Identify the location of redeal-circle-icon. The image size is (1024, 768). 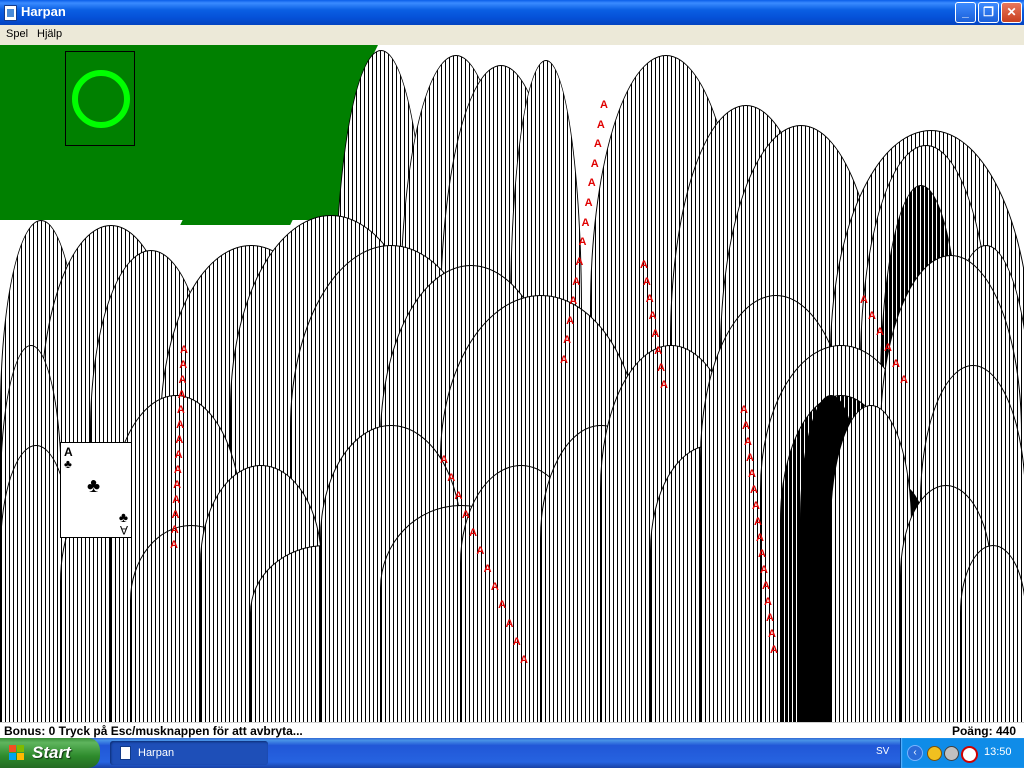
(101, 99).